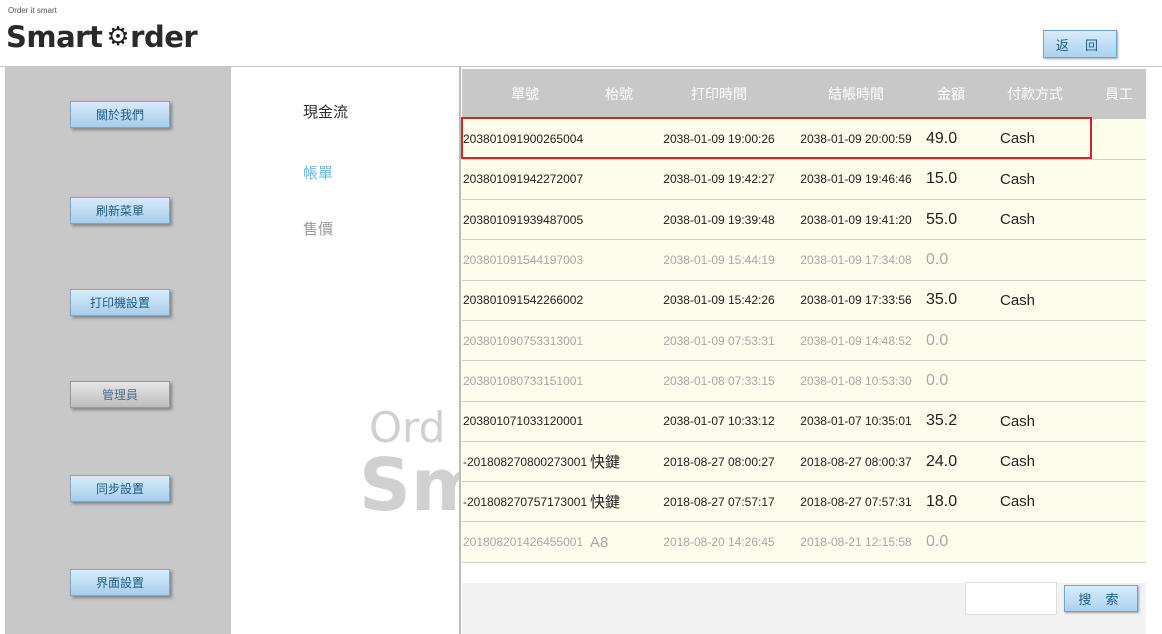  What do you see at coordinates (856, 461) in the screenshot?
I see `cell-checkout-time: 2018-08-27 08:00:37` at bounding box center [856, 461].